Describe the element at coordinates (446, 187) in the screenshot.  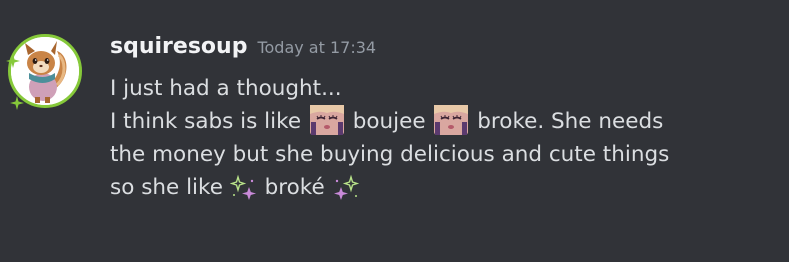
I see `message-line: so she like broké` at that location.